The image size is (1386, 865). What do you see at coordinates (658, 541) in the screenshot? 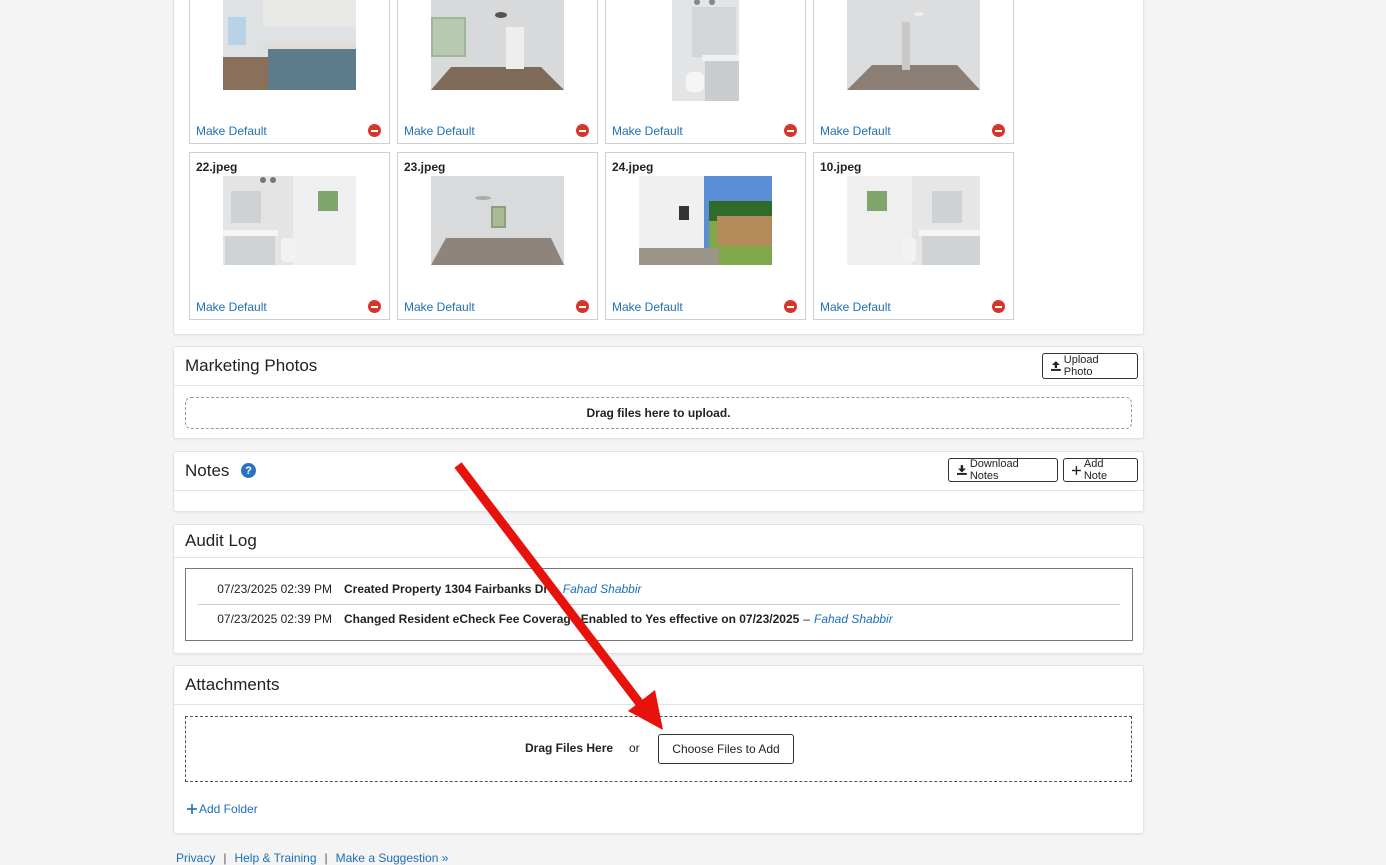
I see `panel-header: Audit Log` at bounding box center [658, 541].